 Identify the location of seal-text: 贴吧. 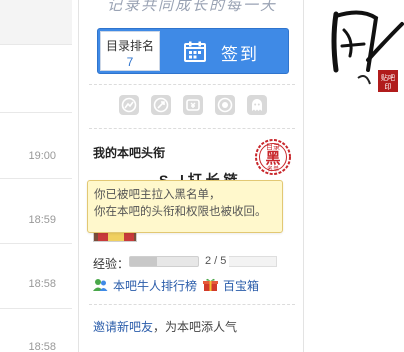
(388, 77).